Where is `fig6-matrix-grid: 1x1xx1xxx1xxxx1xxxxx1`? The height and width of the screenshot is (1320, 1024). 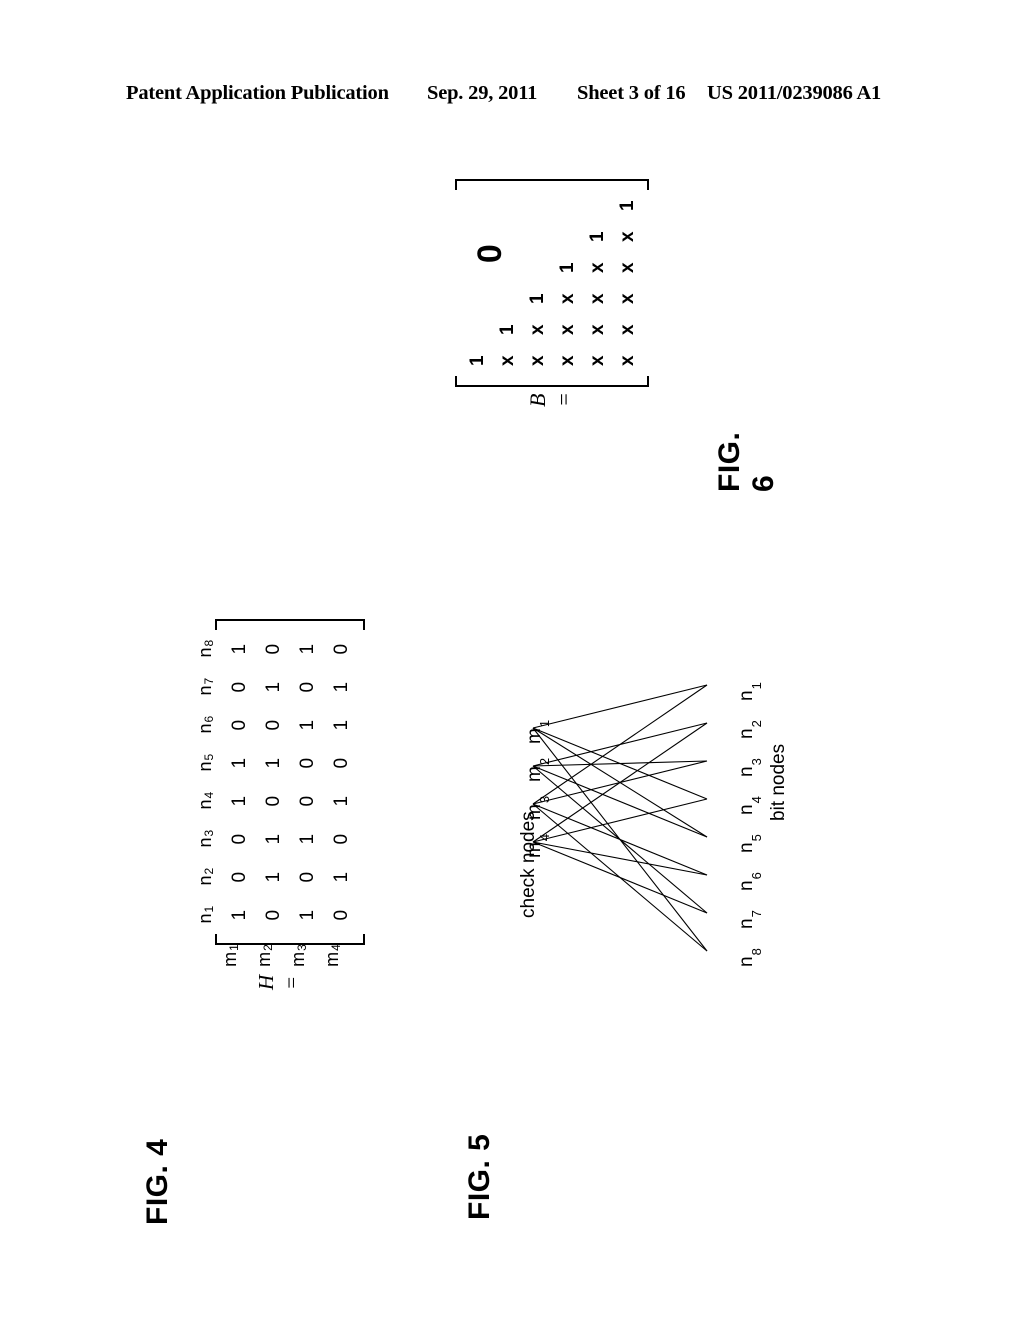
fig6-matrix-grid: 1x1xx1xxx1xxxx1xxxxx1 is located at coordinates (552, 283).